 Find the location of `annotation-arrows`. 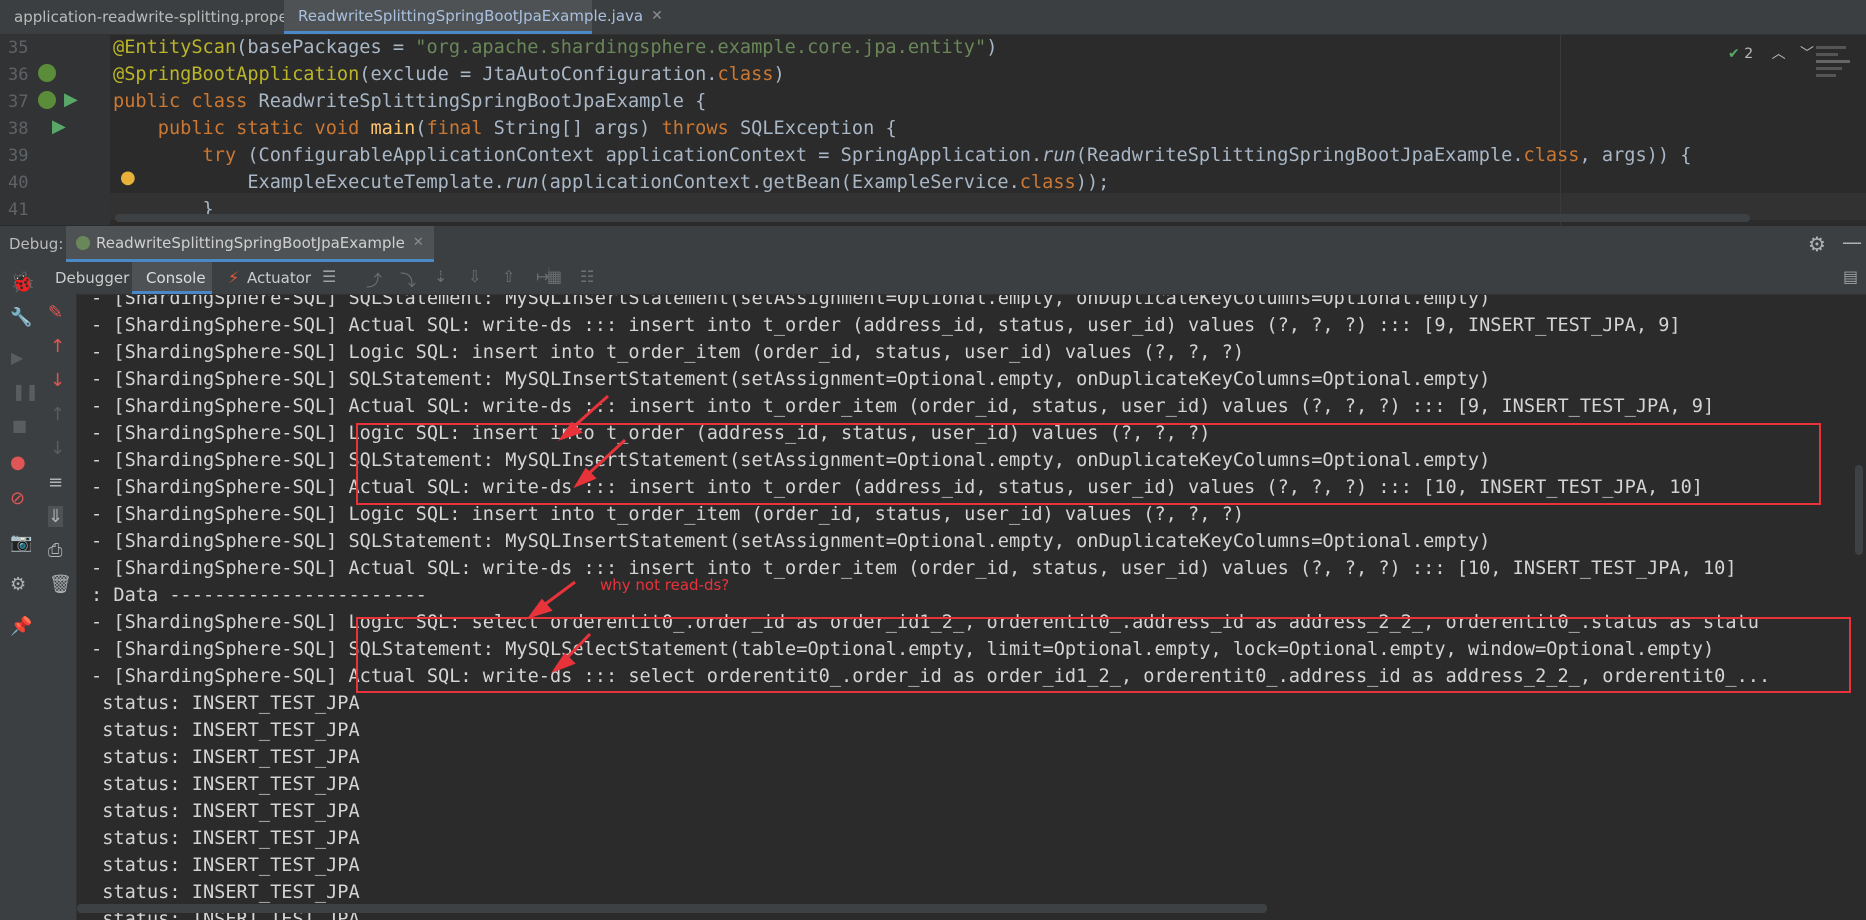

annotation-arrows is located at coordinates (577, 534).